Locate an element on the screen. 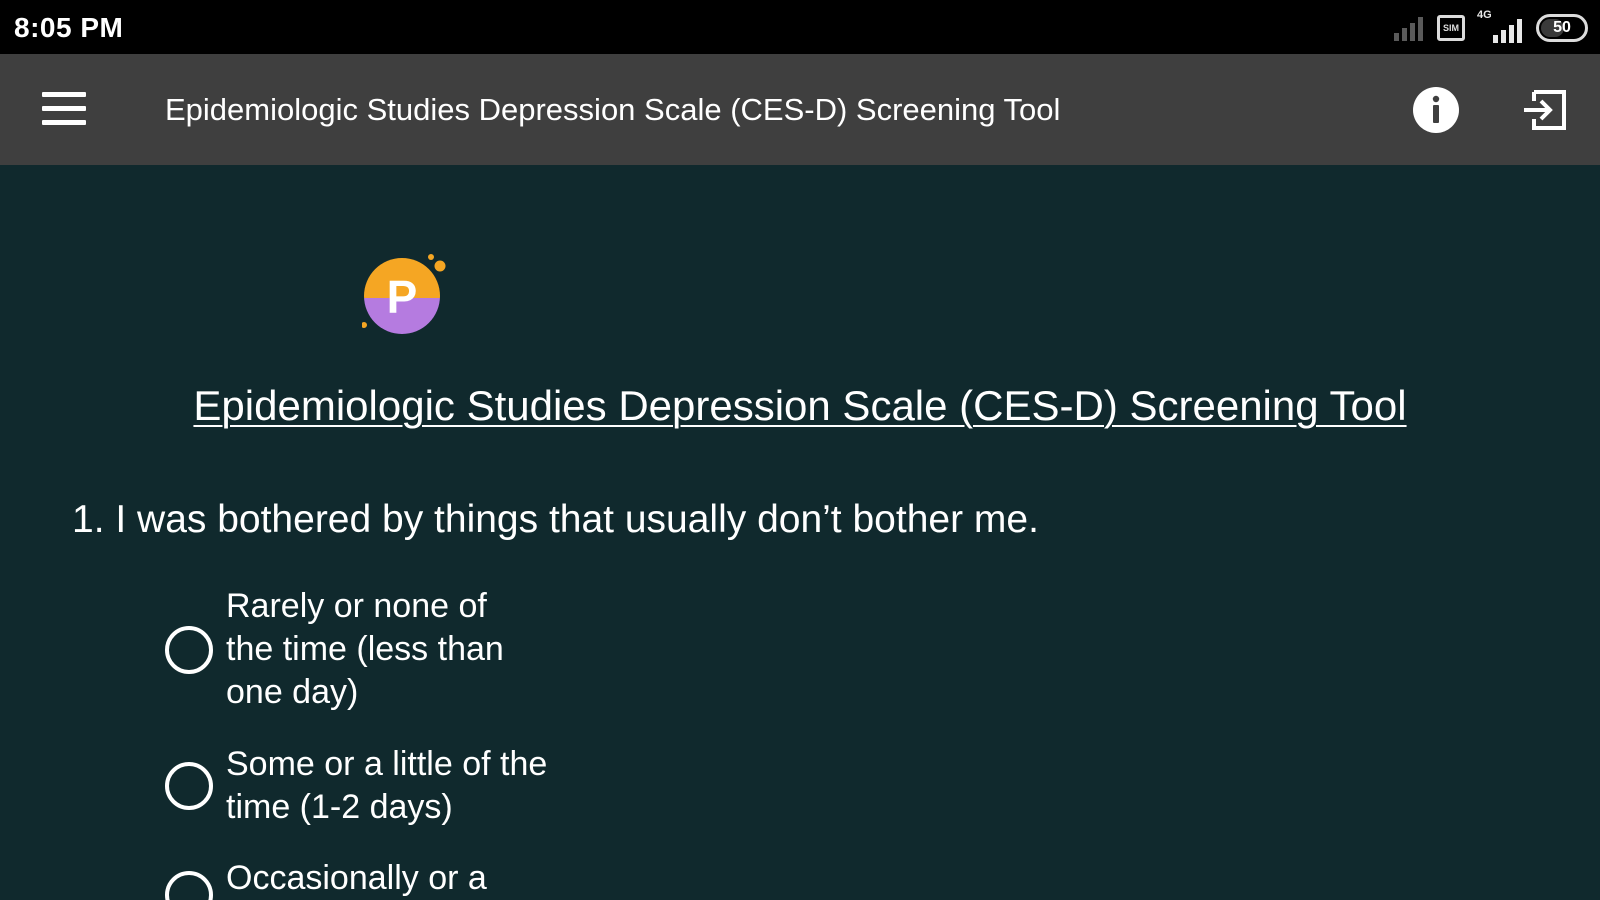  logo-letter: P is located at coordinates (402, 297).